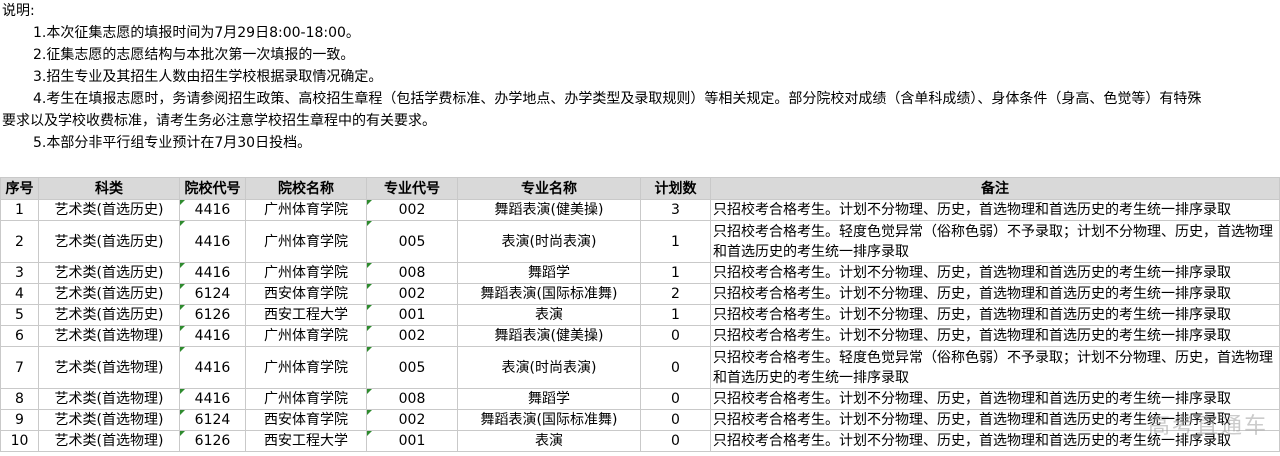 The height and width of the screenshot is (456, 1280). I want to click on cell-plan-count: 2, so click(675, 294).